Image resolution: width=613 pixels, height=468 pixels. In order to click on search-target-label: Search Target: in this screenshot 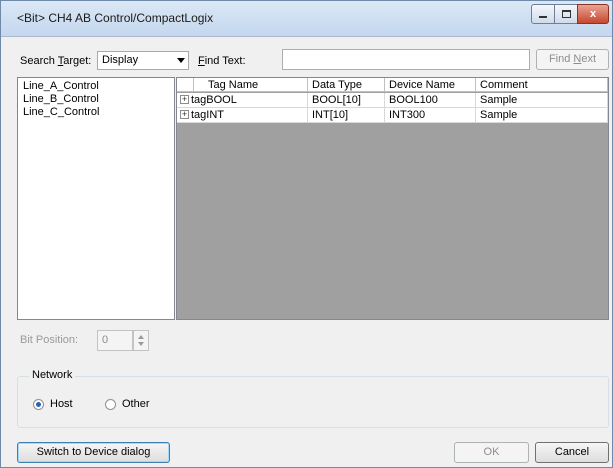, I will do `click(55, 61)`.